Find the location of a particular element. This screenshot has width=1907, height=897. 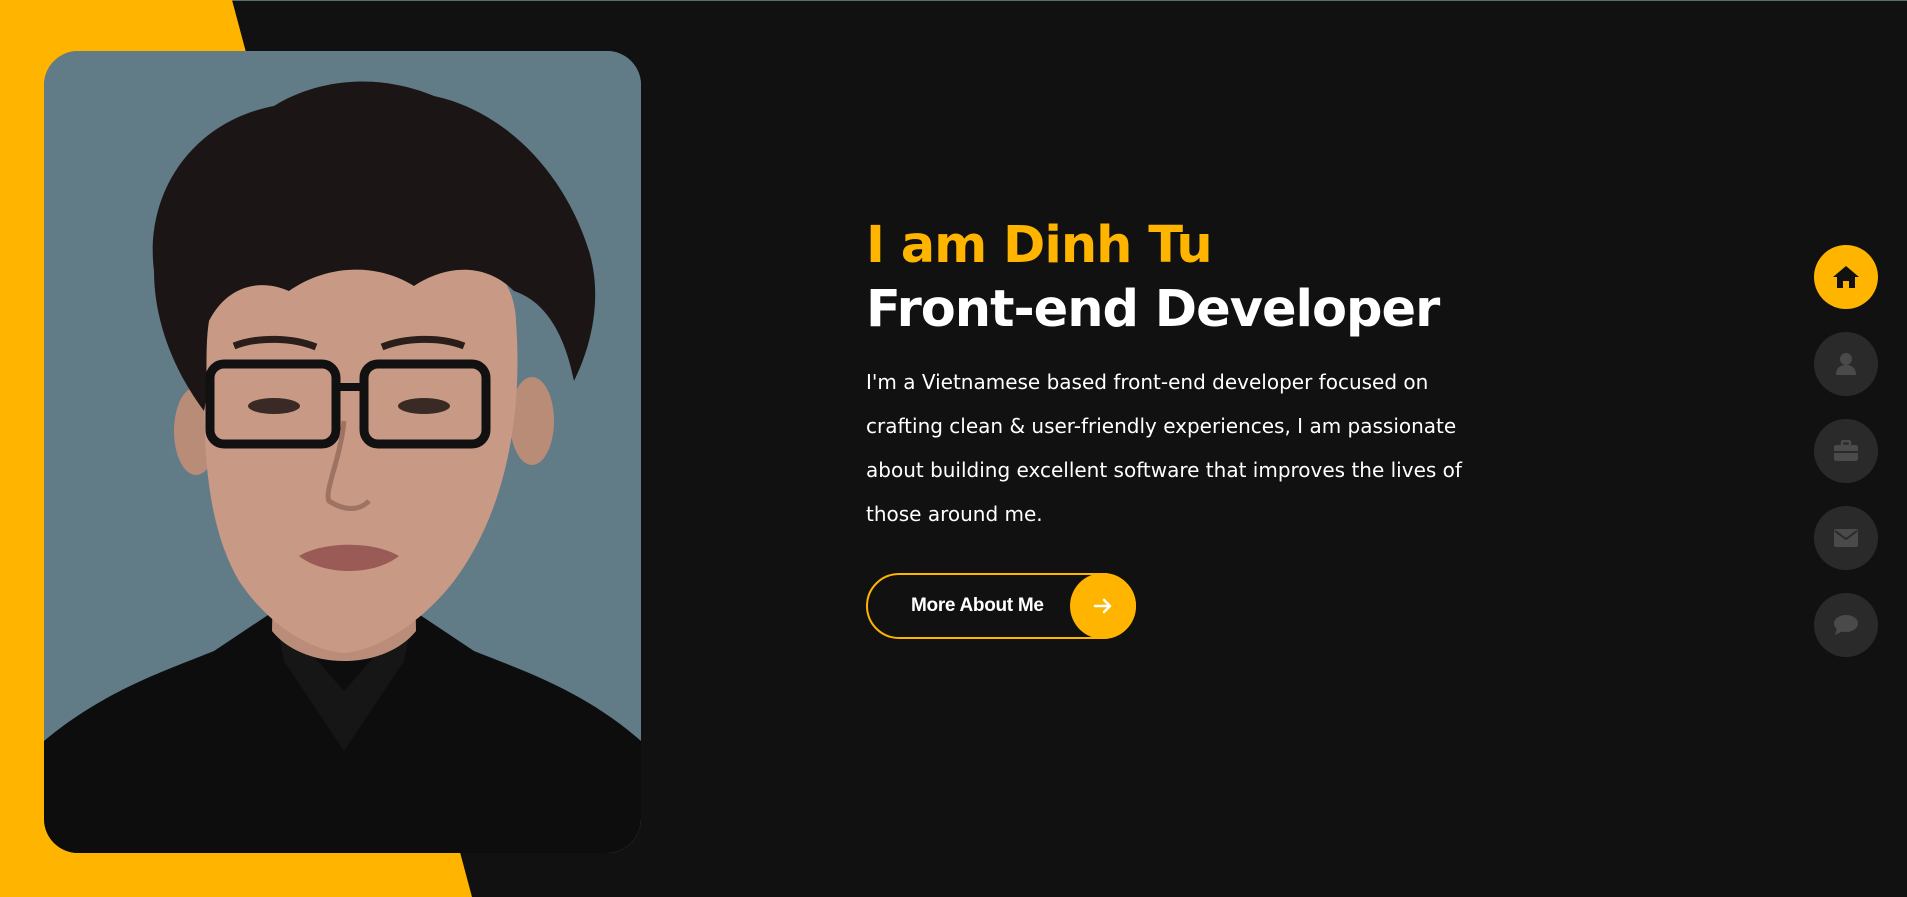

more-about-me-button: More About Me is located at coordinates (1001, 606).